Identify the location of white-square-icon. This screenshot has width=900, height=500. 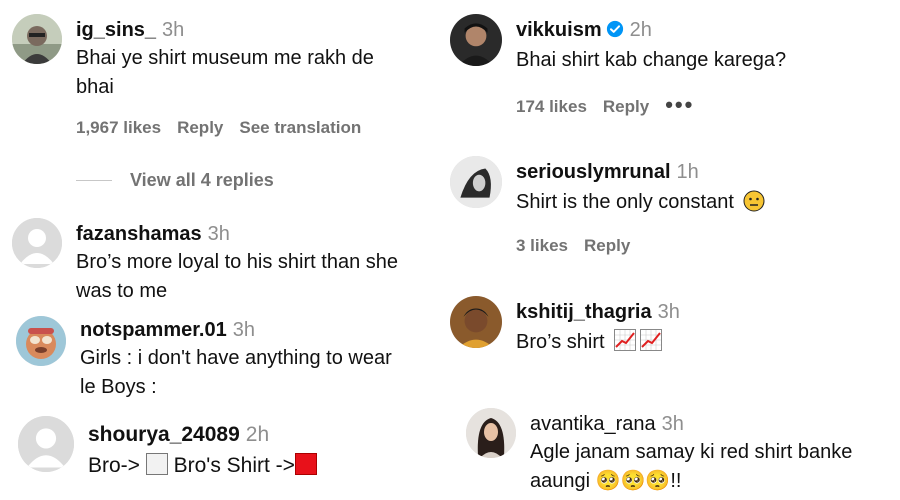
(156, 464).